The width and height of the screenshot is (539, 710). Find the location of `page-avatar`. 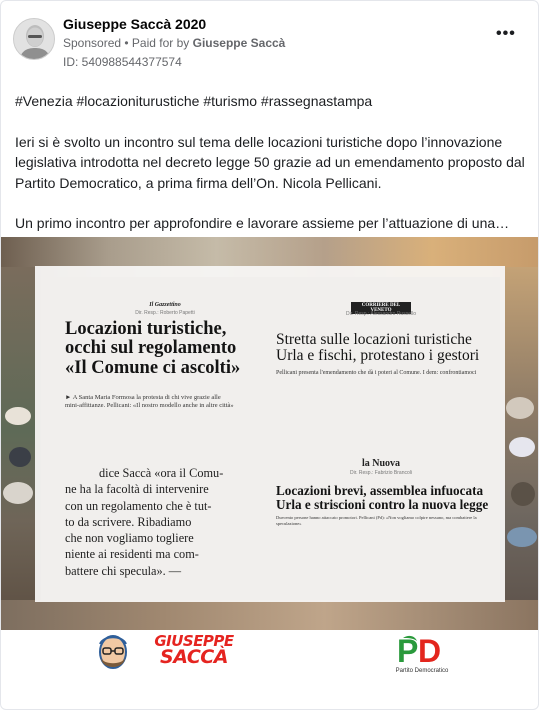

page-avatar is located at coordinates (34, 39).